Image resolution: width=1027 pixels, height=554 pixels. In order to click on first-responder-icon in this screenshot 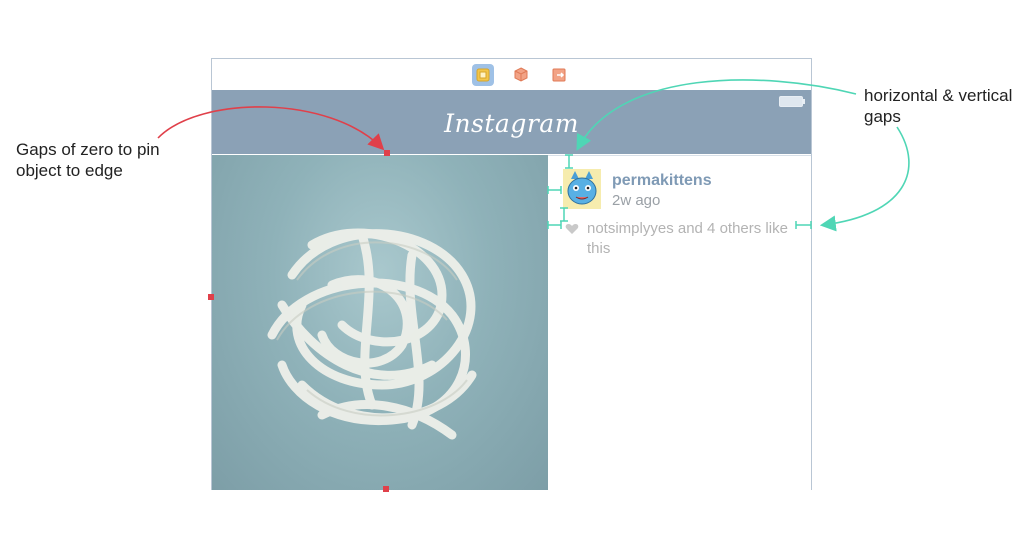, I will do `click(521, 75)`.